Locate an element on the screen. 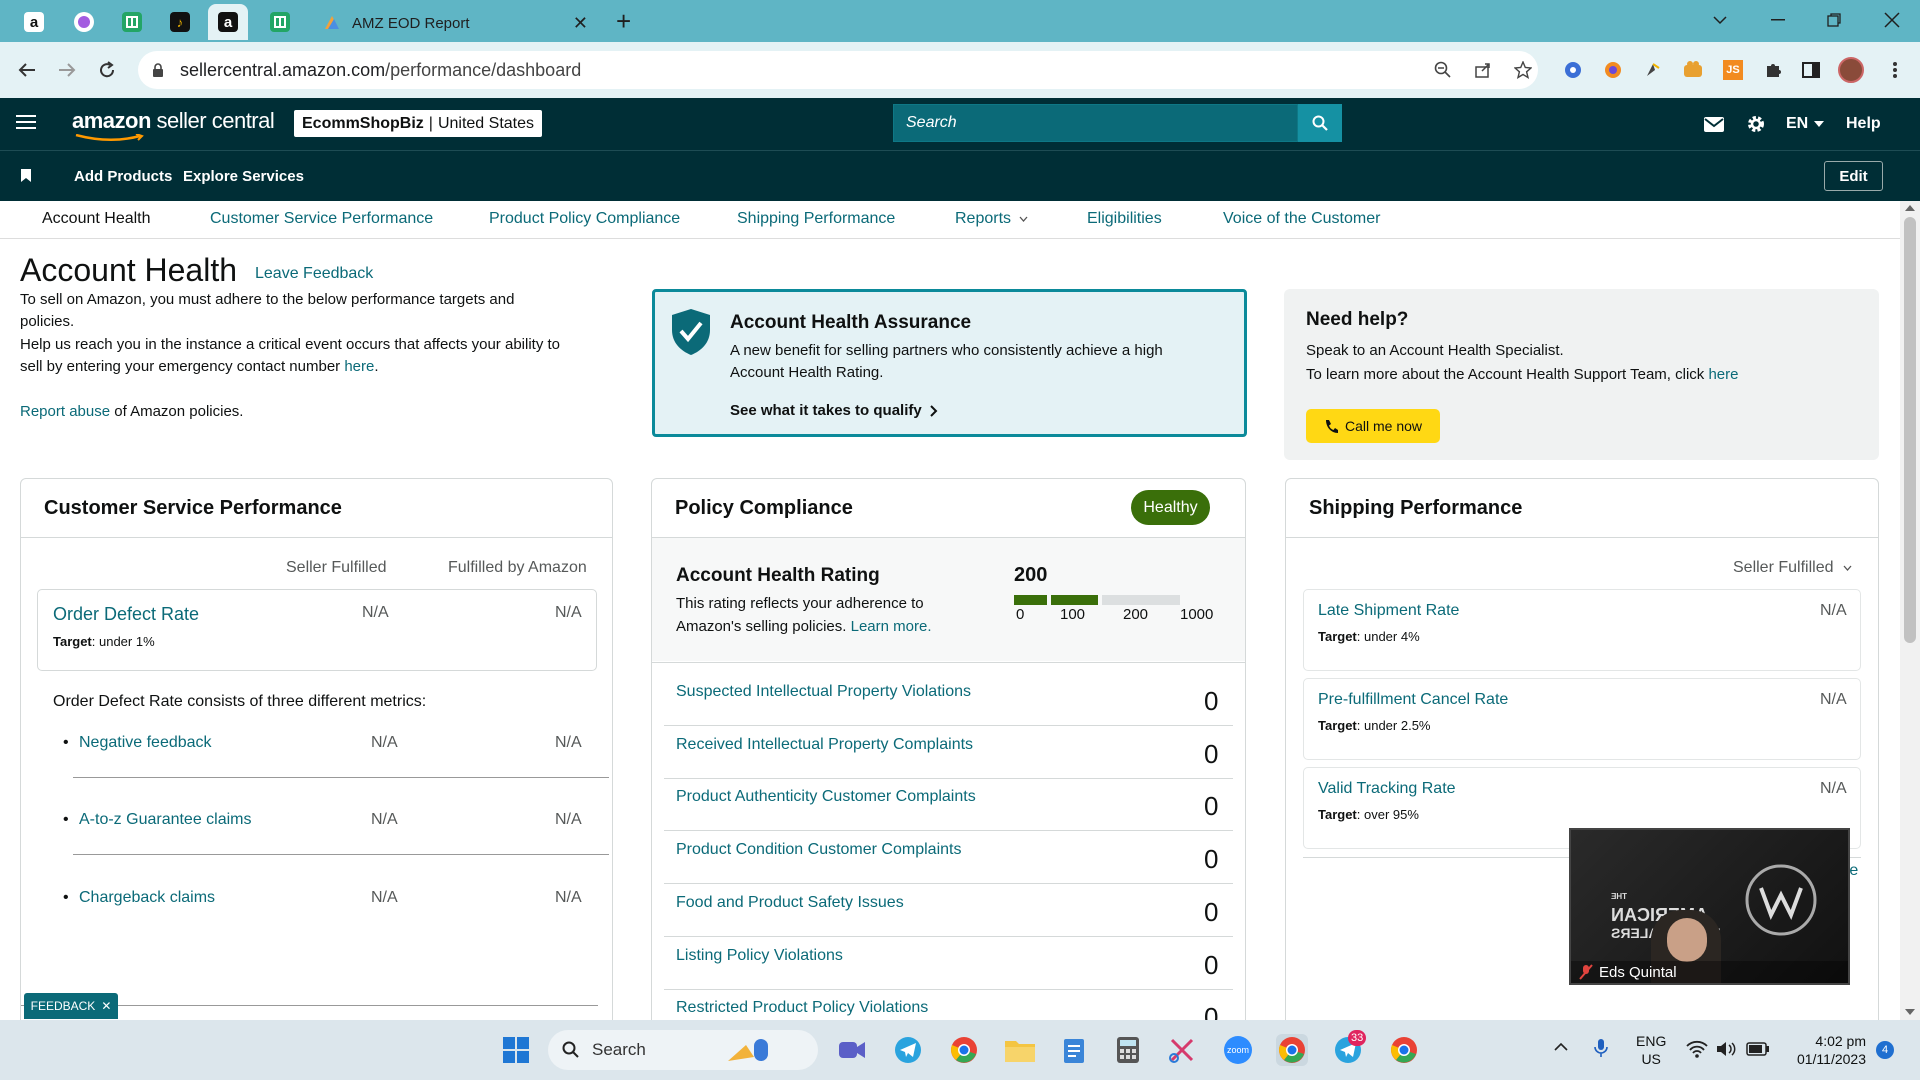 The width and height of the screenshot is (1920, 1080). telegram-icon is located at coordinates (908, 1050).